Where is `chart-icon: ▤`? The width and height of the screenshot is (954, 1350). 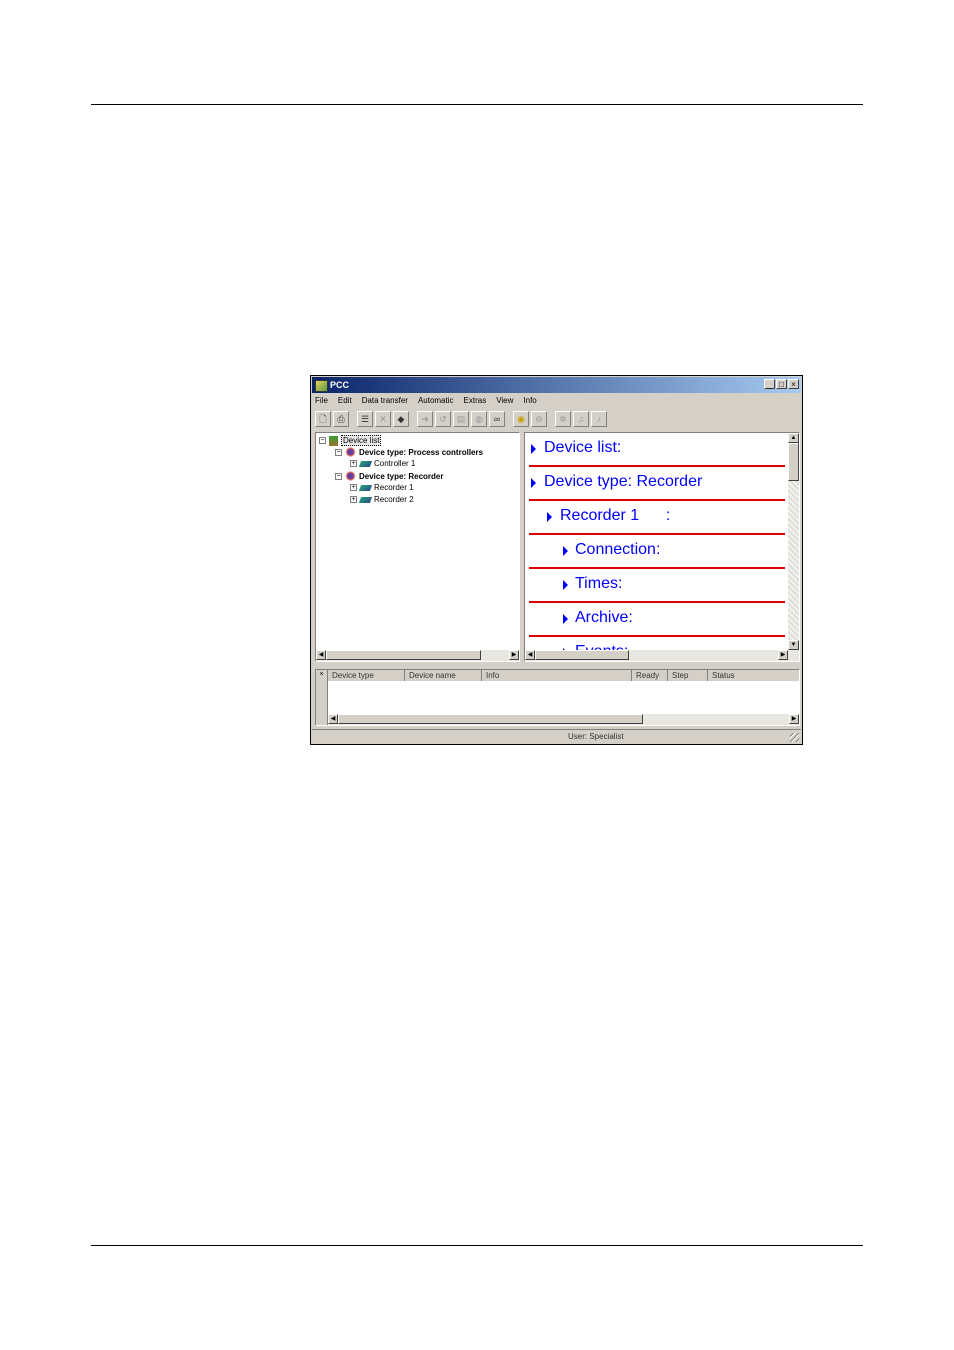 chart-icon: ▤ is located at coordinates (461, 419).